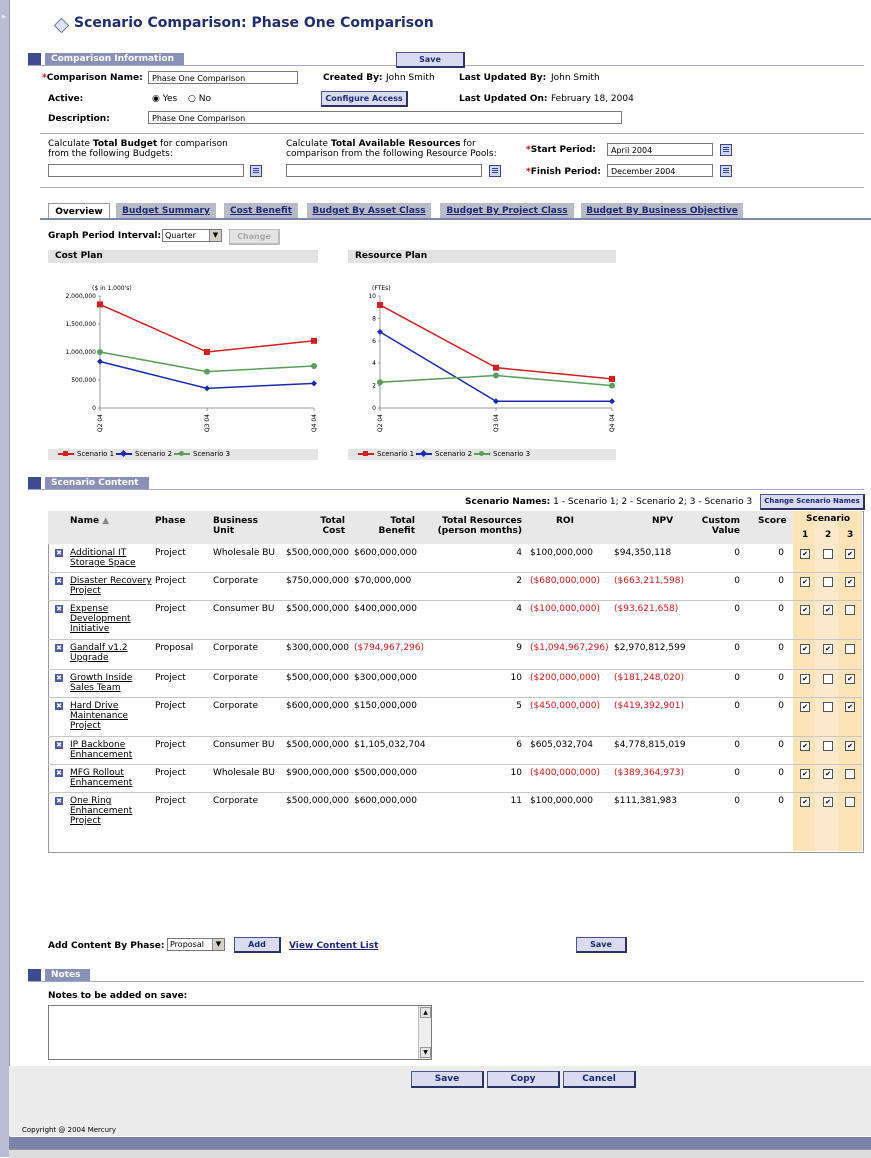  What do you see at coordinates (240, 1032) in the screenshot?
I see `notes-textarea: ▲ ▼` at bounding box center [240, 1032].